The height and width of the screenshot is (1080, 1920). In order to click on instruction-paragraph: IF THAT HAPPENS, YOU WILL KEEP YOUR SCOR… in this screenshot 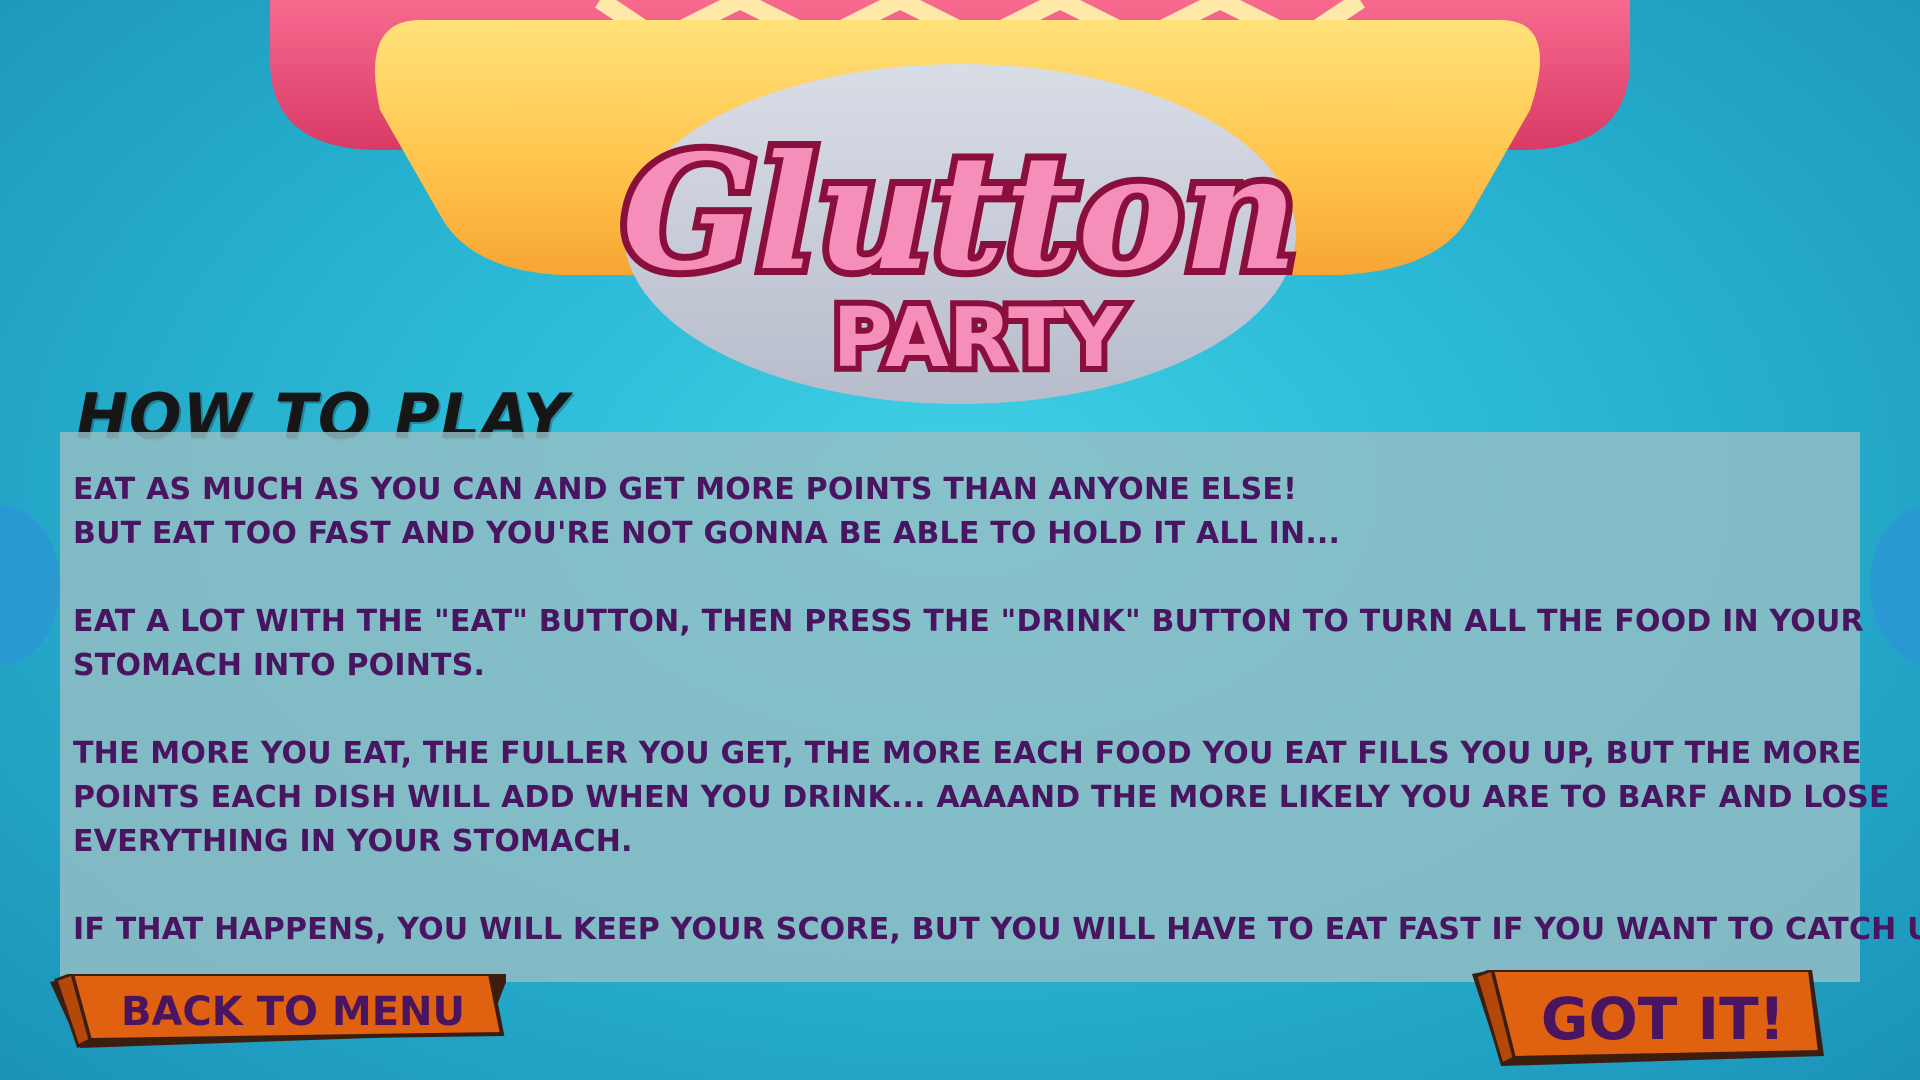, I will do `click(996, 930)`.